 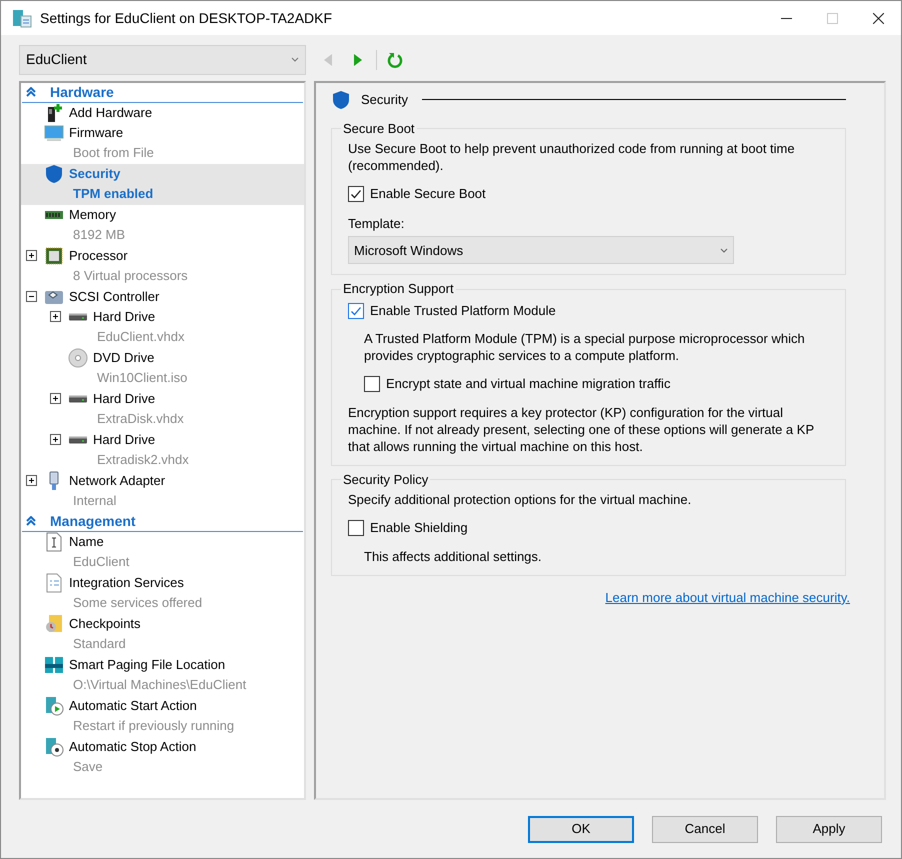 What do you see at coordinates (598, 384) in the screenshot?
I see `checkbox: Encrypt state and virtual machine migration traffic` at bounding box center [598, 384].